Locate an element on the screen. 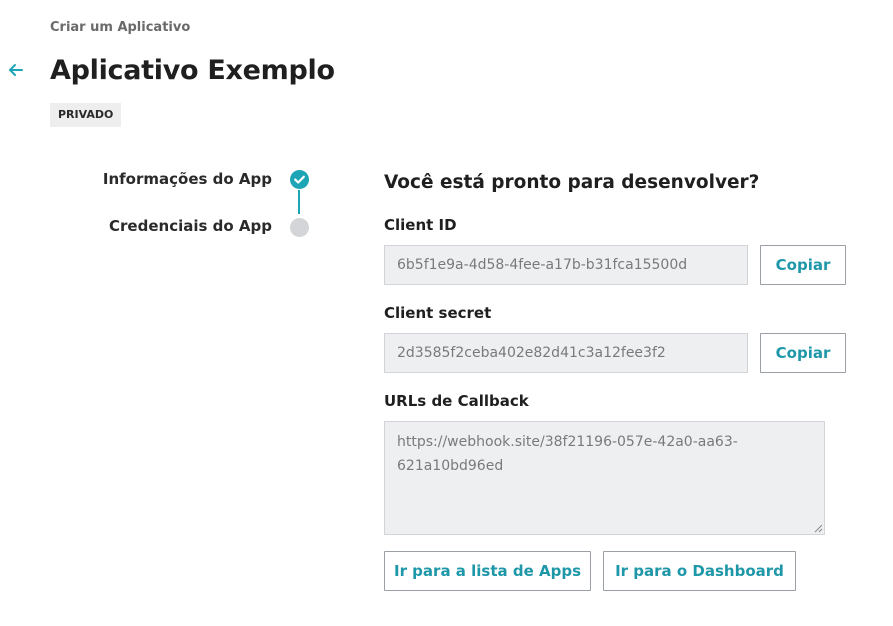 This screenshot has height=626, width=893. step-label-app-credentials: Credenciais do App is located at coordinates (190, 226).